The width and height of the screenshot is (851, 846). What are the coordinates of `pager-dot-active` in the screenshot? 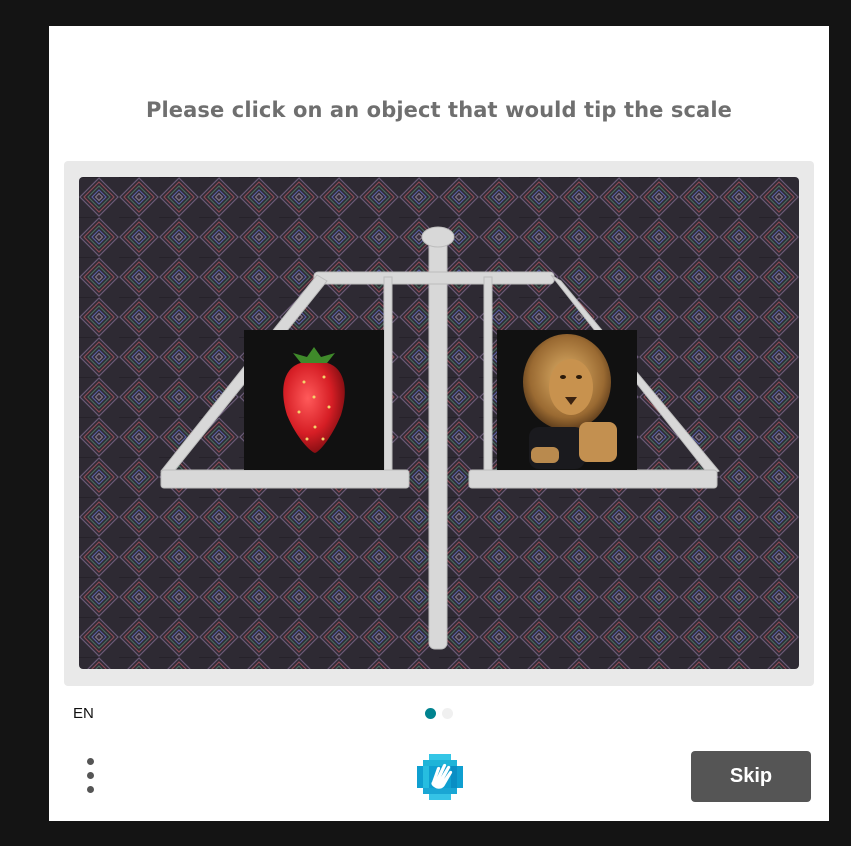 It's located at (430, 713).